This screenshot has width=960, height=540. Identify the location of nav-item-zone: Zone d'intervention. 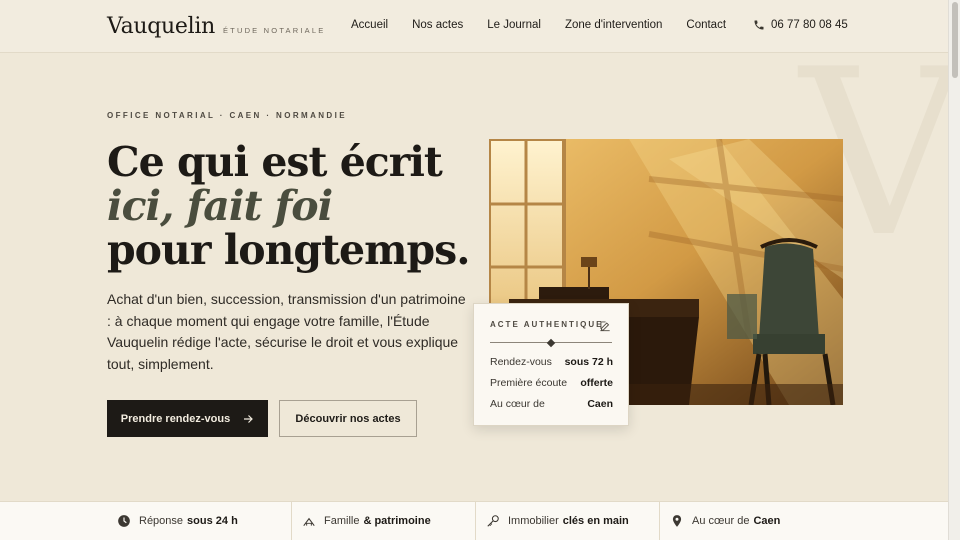
(613, 25).